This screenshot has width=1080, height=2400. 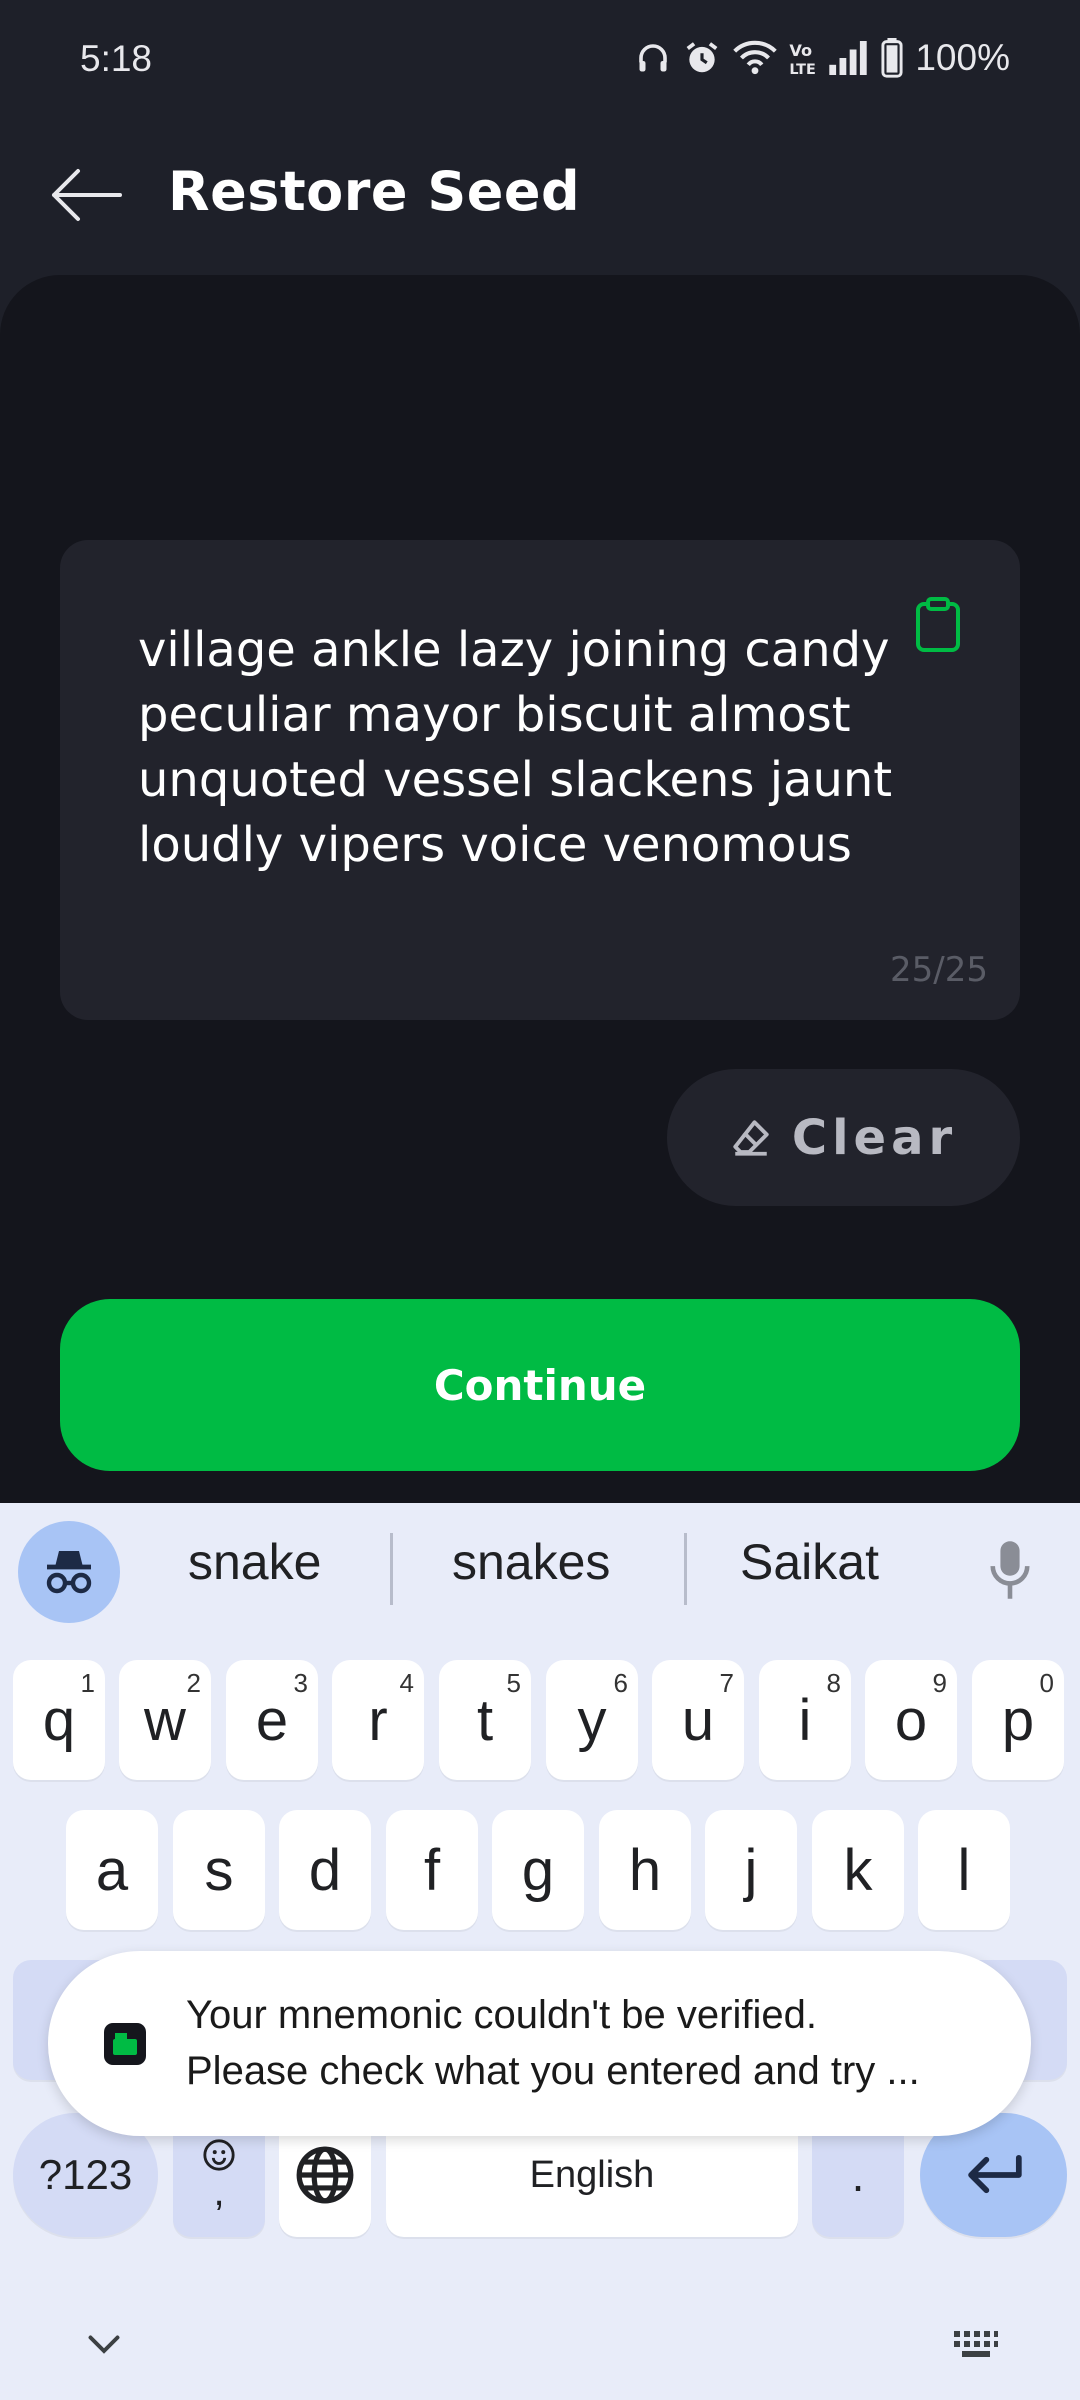 What do you see at coordinates (702, 57) in the screenshot?
I see `alarm-icon` at bounding box center [702, 57].